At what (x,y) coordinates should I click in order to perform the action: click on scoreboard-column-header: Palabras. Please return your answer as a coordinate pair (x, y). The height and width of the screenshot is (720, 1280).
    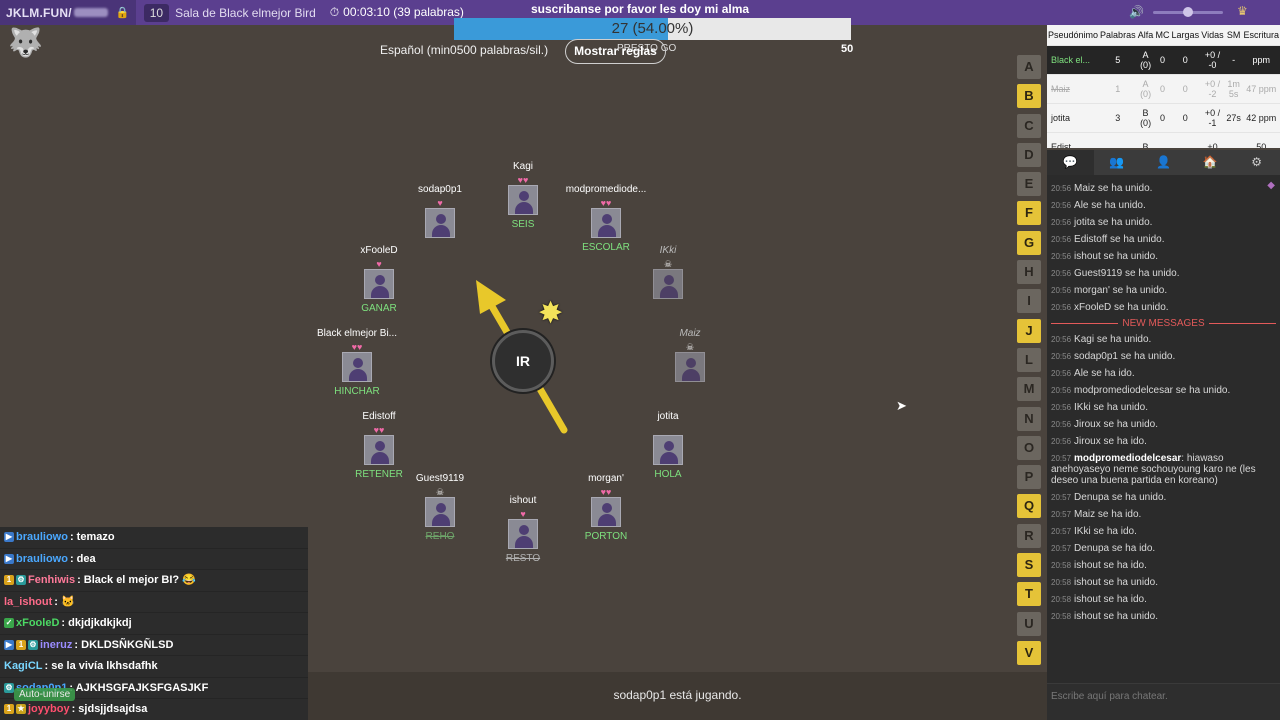
    Looking at the image, I should click on (1118, 35).